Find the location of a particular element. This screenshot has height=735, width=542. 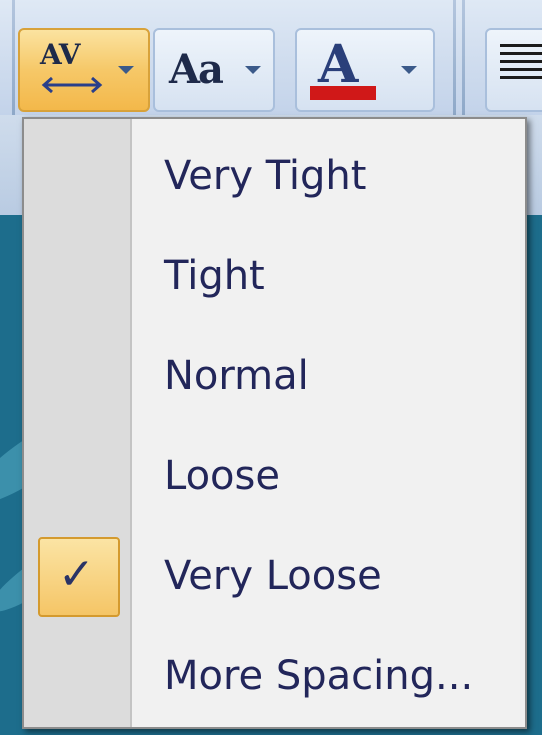

menu-item-tight: Tight is located at coordinates (274, 277).